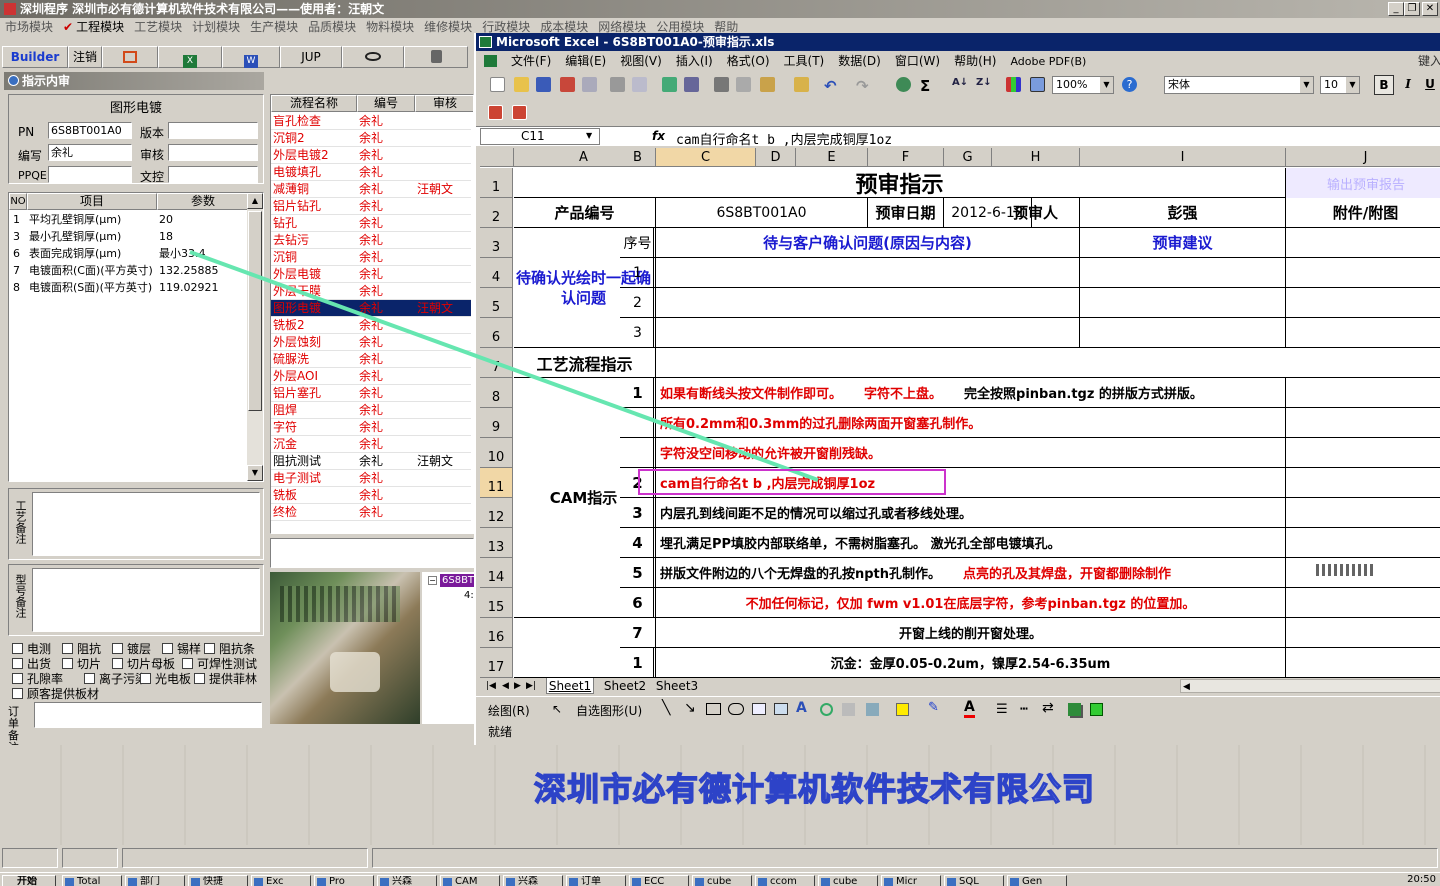 This screenshot has width=1440, height=886. I want to click on flow-row: 图形电镀 余礼 汪朝文, so click(371, 308).